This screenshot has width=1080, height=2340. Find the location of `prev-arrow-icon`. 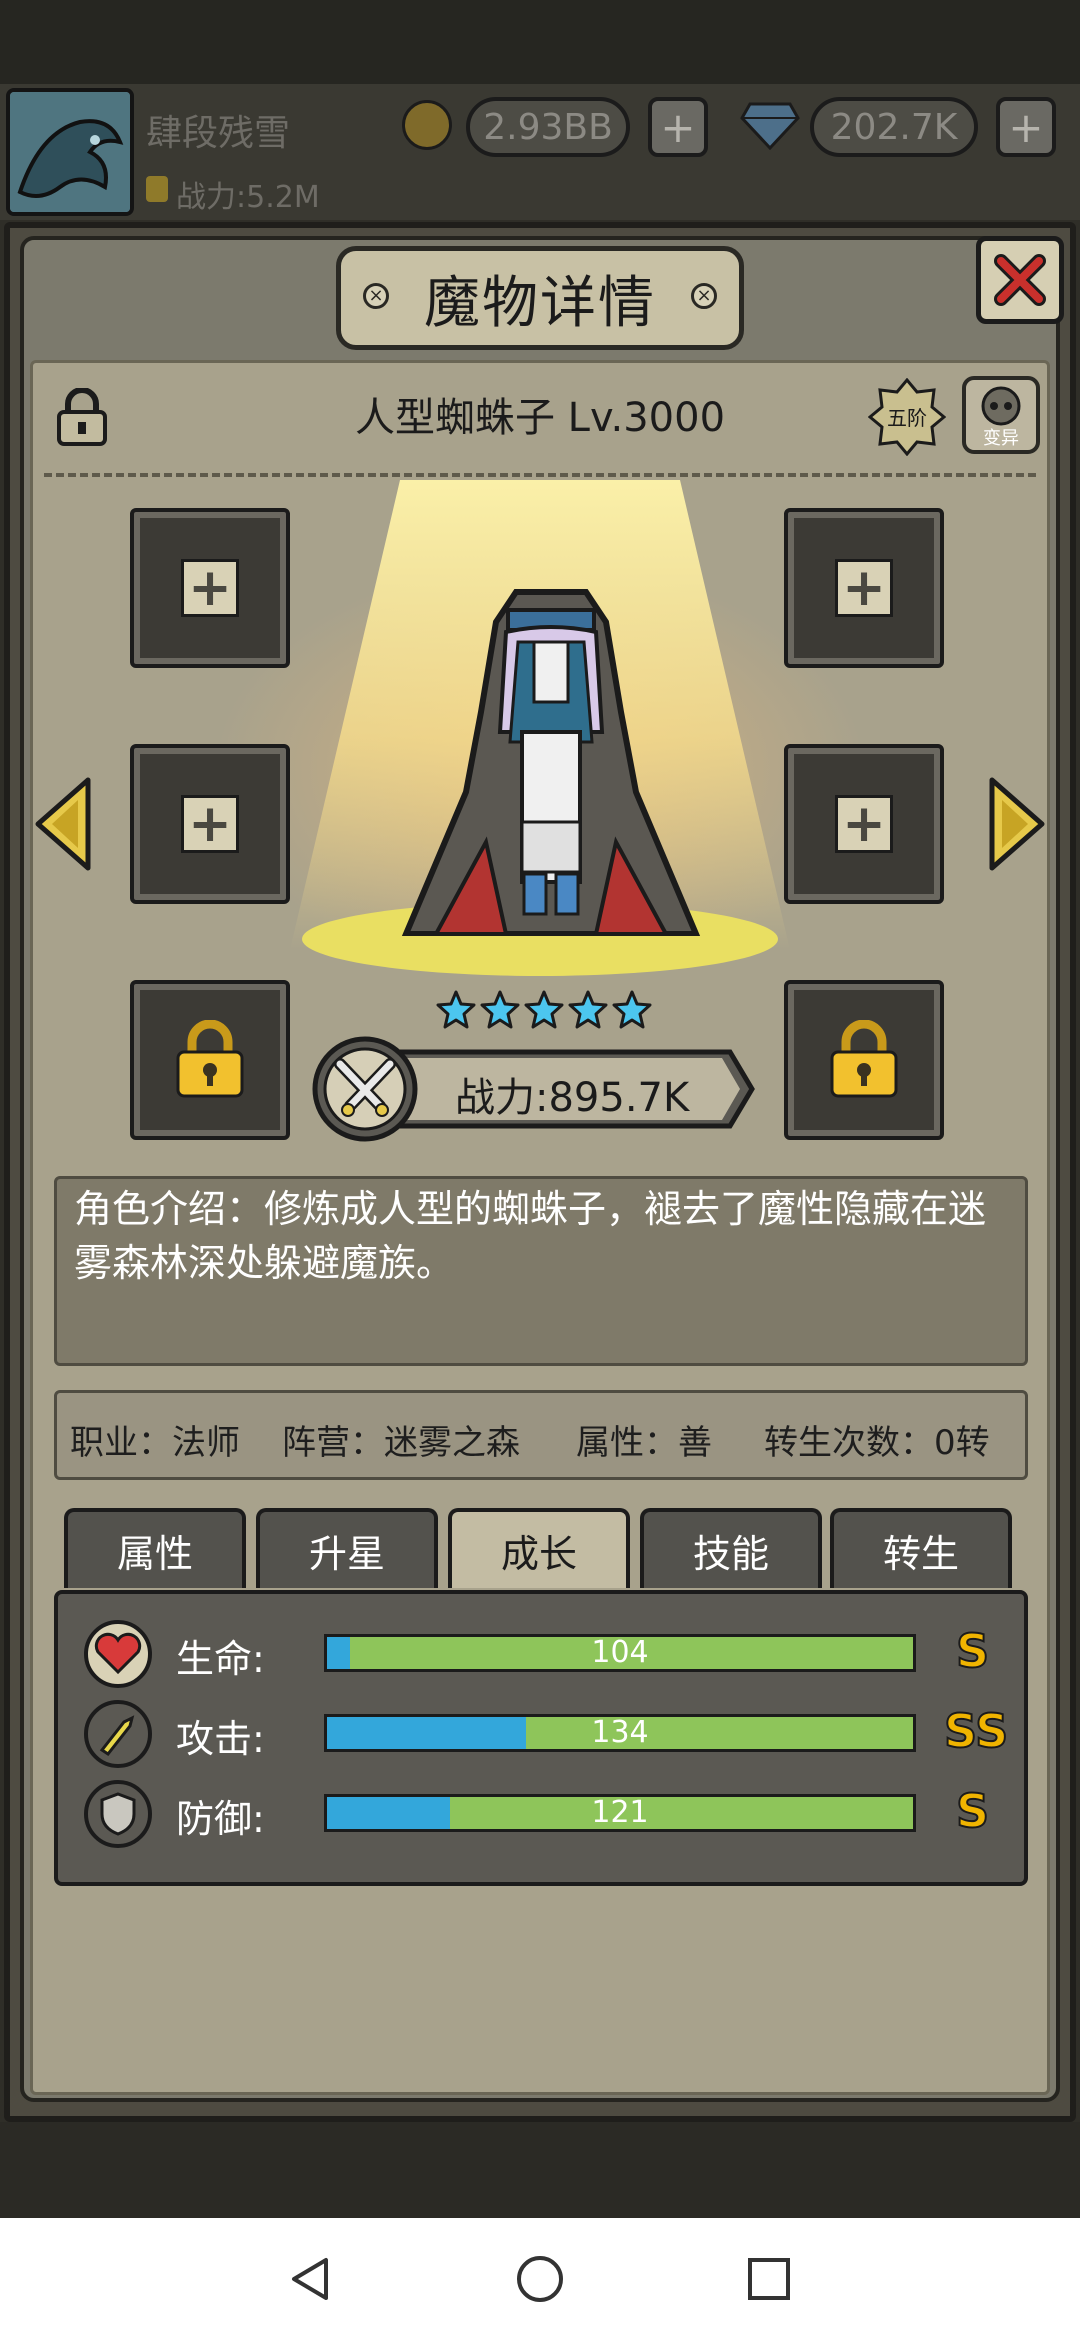

prev-arrow-icon is located at coordinates (63, 824).